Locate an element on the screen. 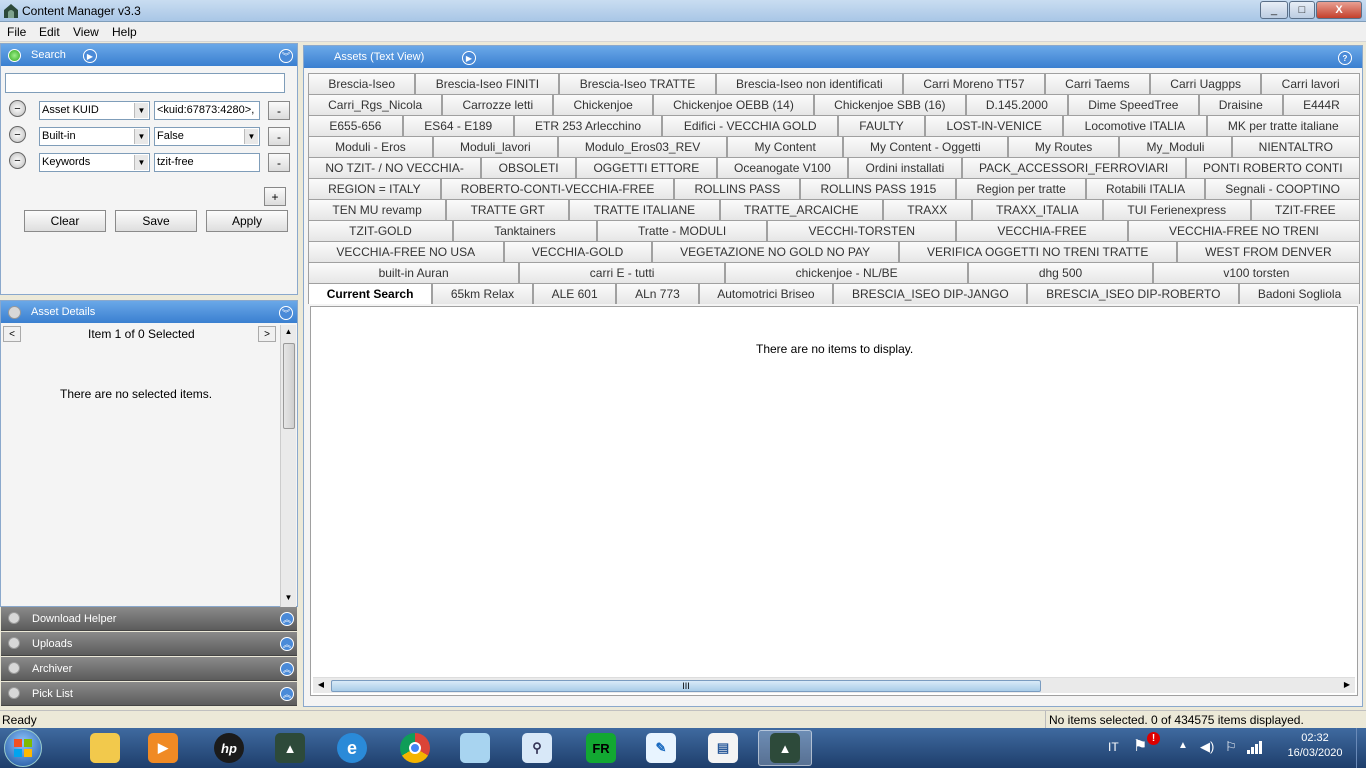 Image resolution: width=1366 pixels, height=768 pixels. details-scrollbar: ▲ ▼ is located at coordinates (288, 466).